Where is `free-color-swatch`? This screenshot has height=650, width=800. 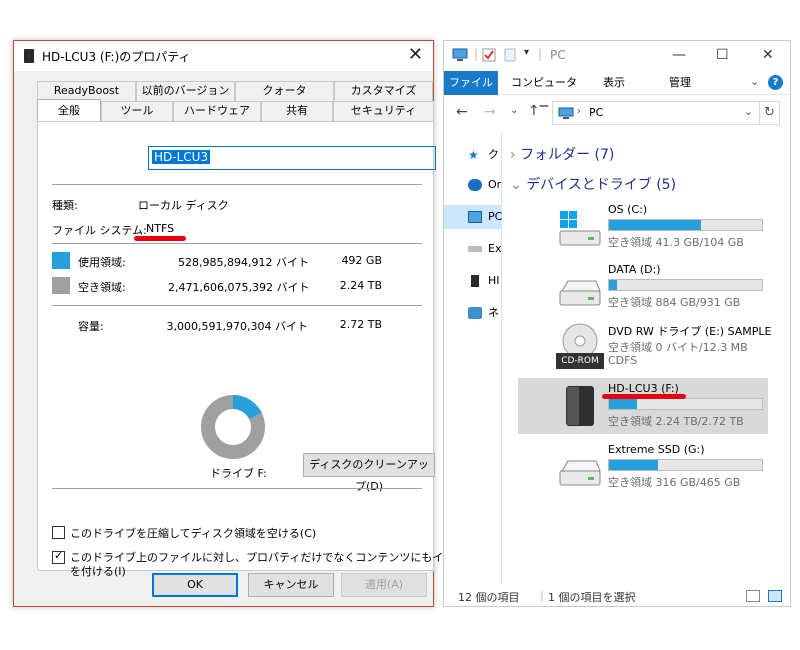 free-color-swatch is located at coordinates (61, 285).